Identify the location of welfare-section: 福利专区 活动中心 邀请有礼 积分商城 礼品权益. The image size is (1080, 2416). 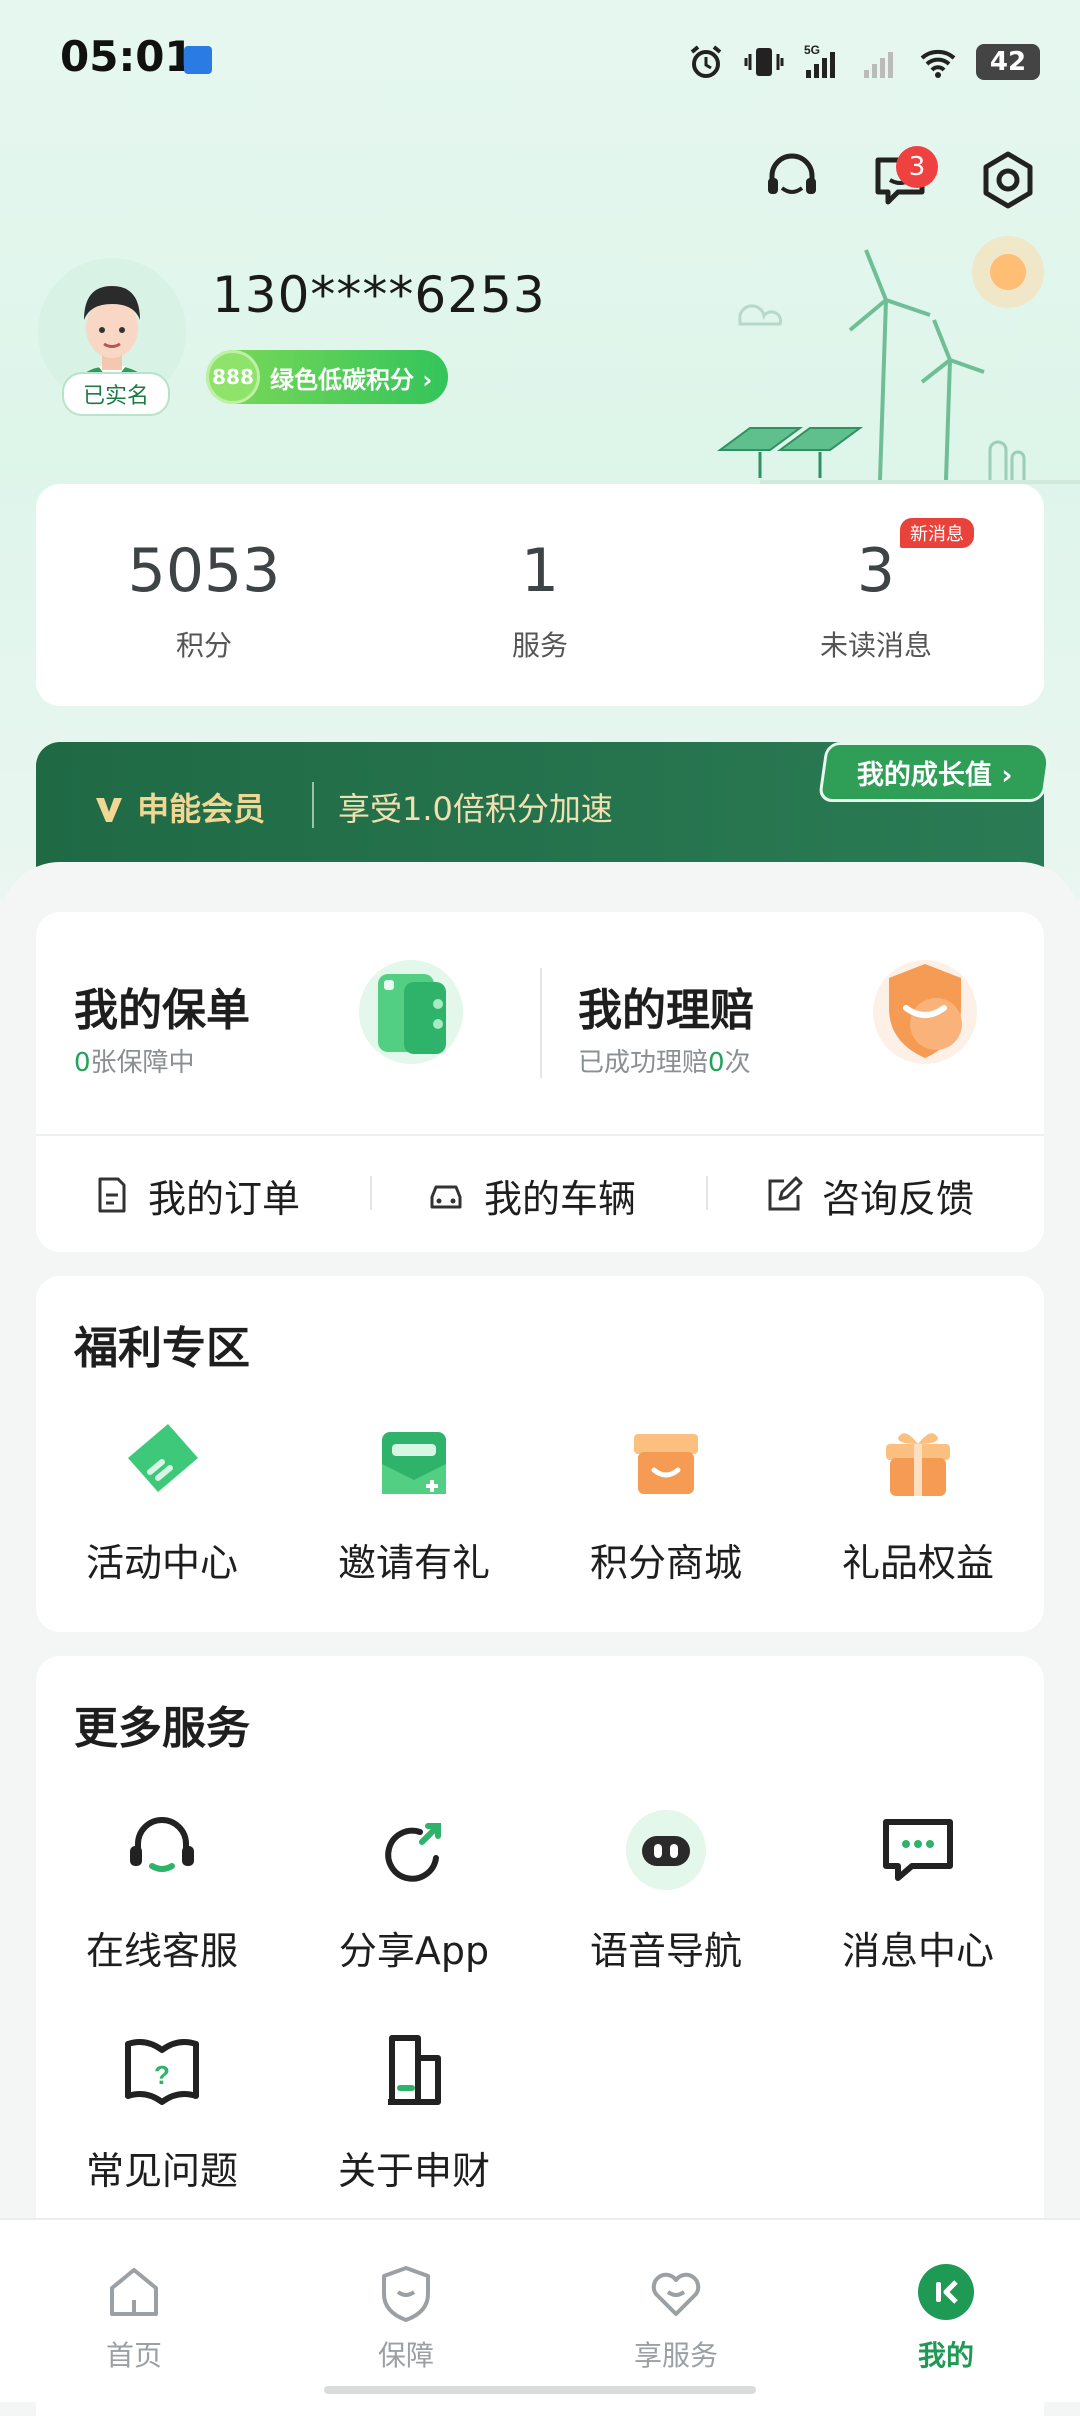
(540, 1454).